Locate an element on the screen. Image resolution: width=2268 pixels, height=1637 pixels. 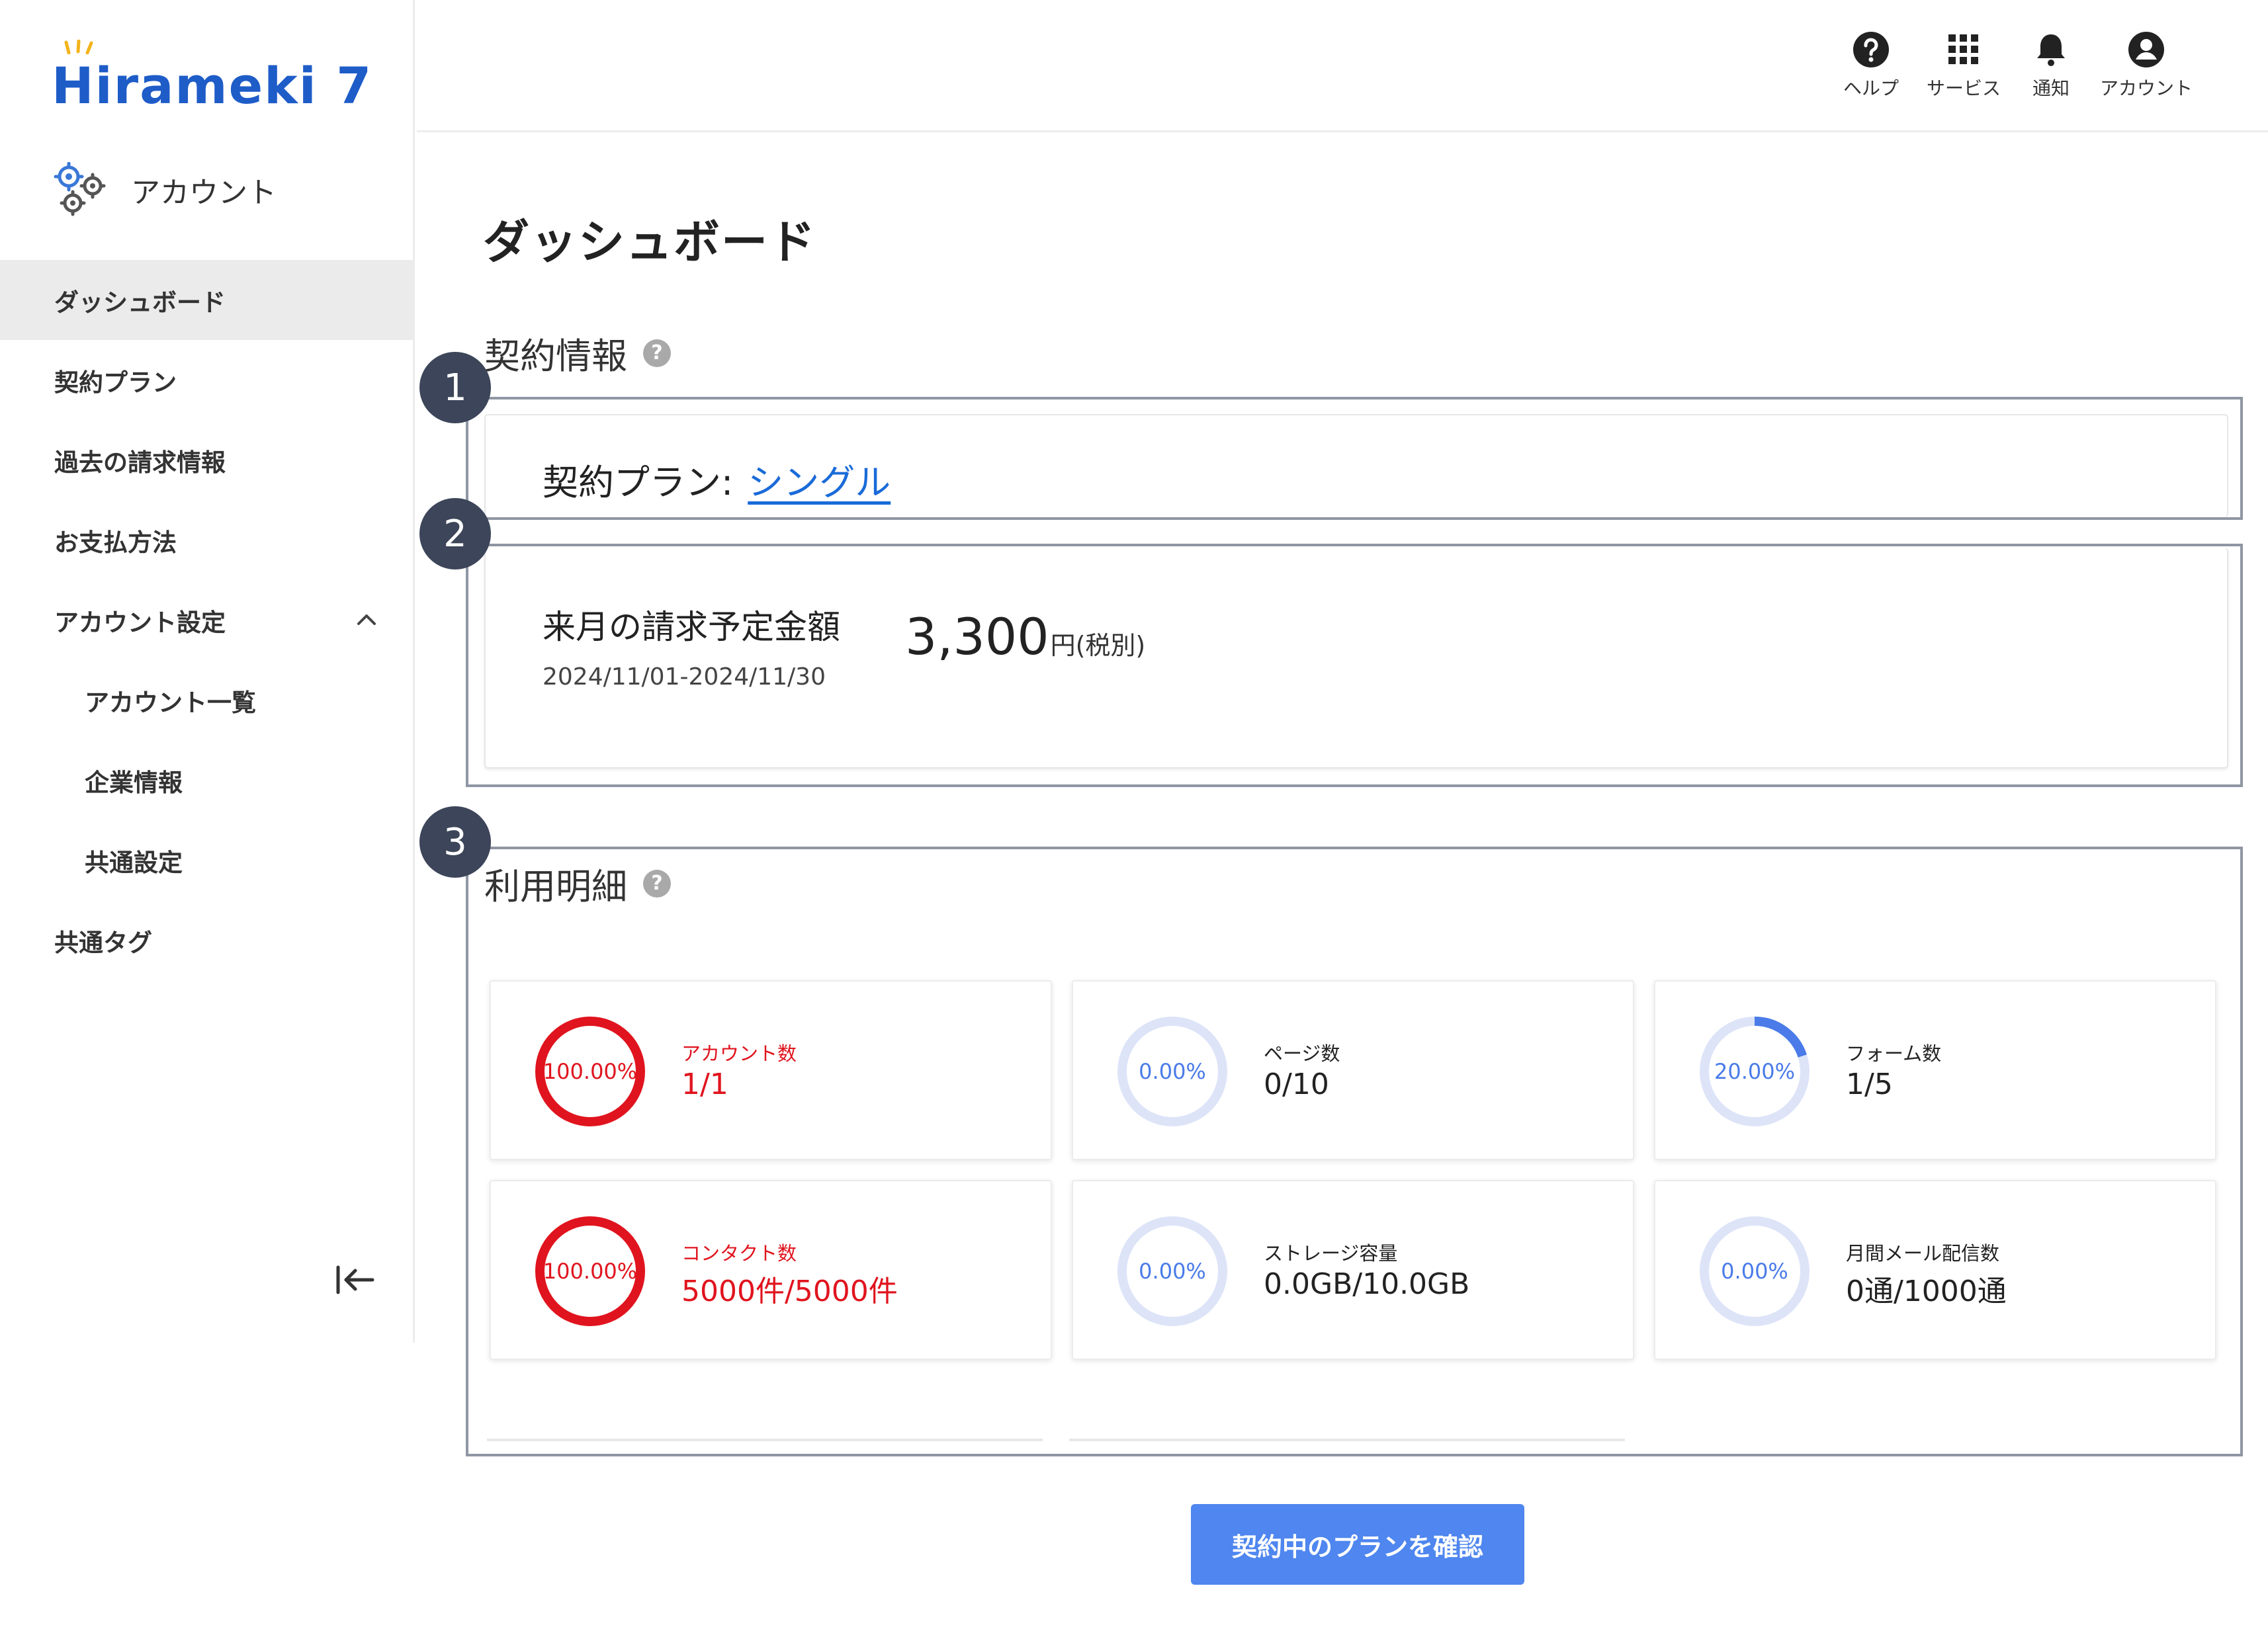
sidebar-item-account-settings: アカウント設定 is located at coordinates (207, 620).